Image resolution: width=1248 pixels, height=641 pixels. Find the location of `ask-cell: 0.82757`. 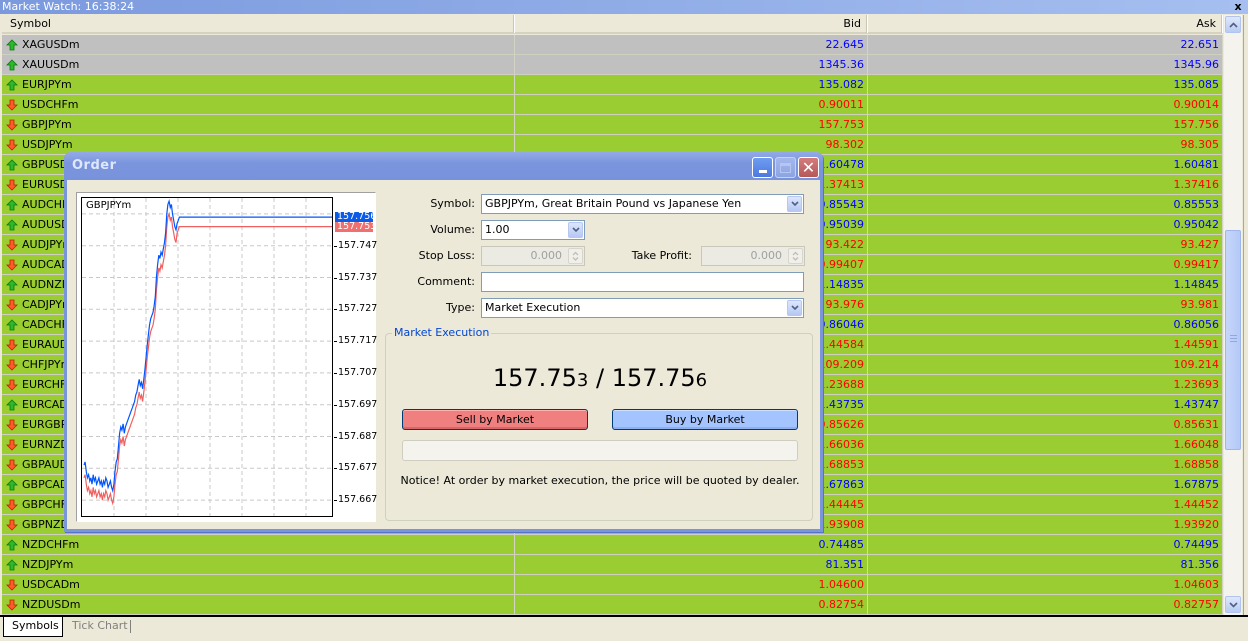

ask-cell: 0.82757 is located at coordinates (1045, 604).